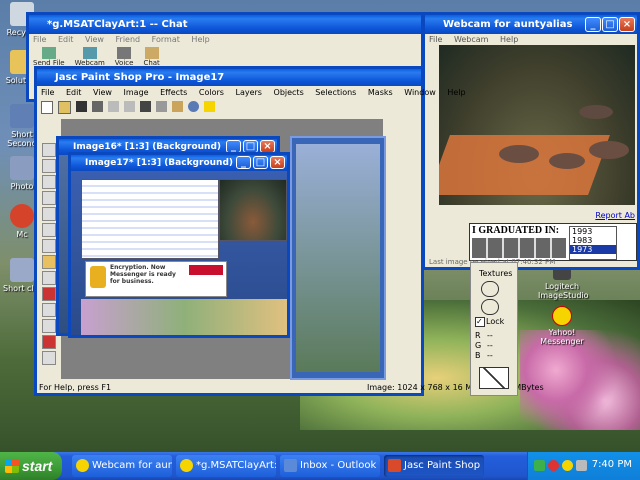 The image size is (640, 480). I want to click on menu-item: Selections, so click(335, 92).